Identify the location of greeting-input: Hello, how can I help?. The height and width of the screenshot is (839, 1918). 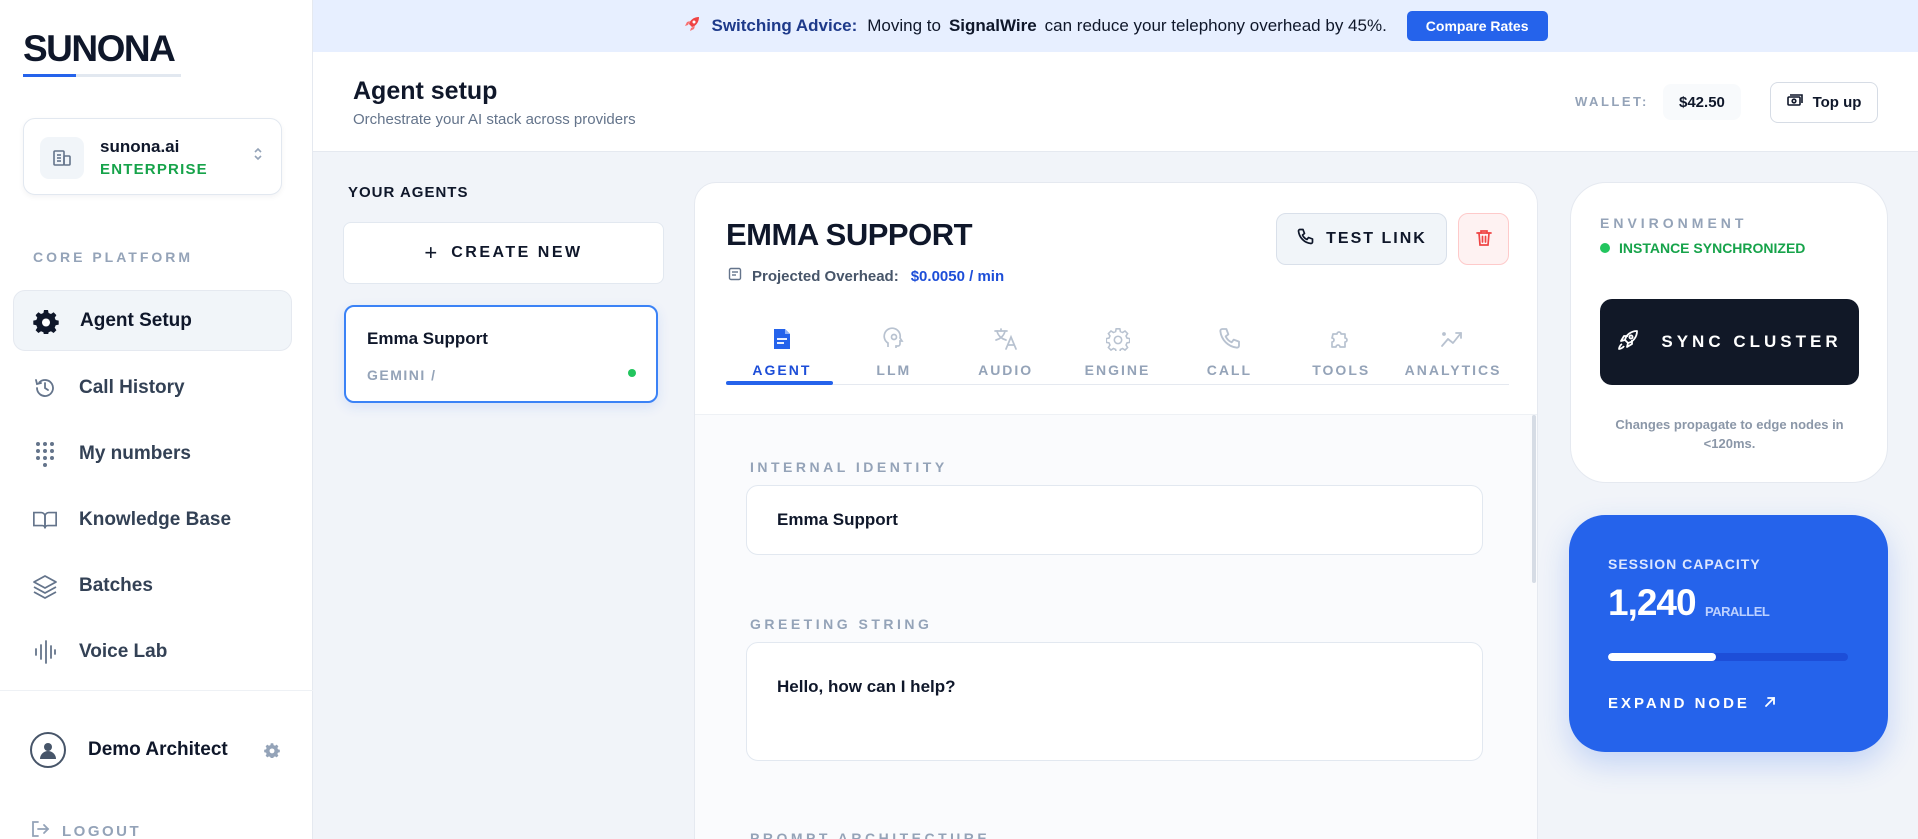
(1114, 701).